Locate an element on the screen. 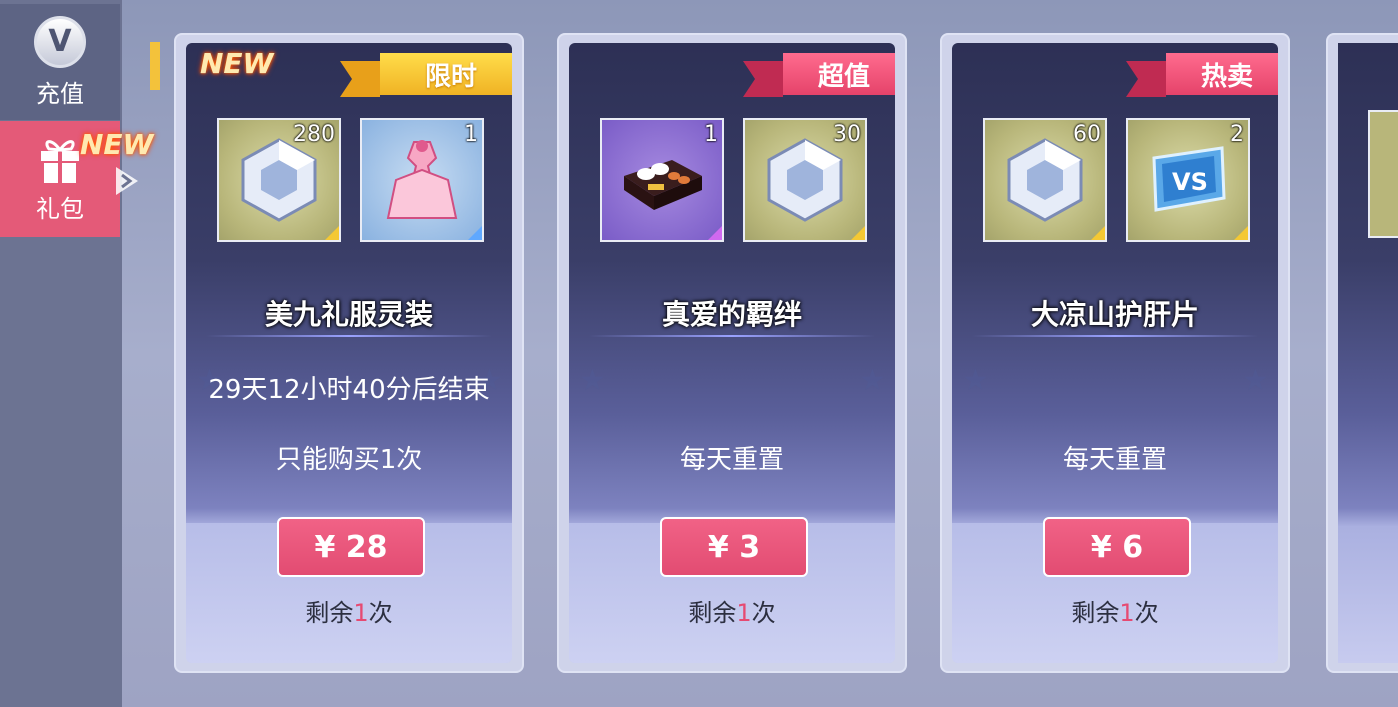 The height and width of the screenshot is (707, 1398). buy-button: ¥ 28 is located at coordinates (351, 547).